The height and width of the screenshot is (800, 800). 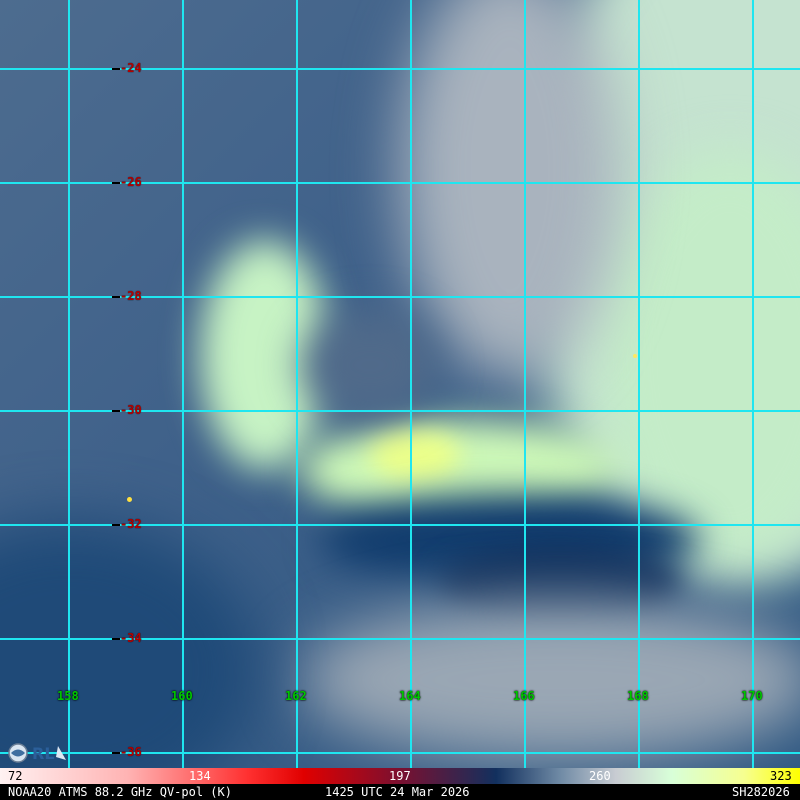 What do you see at coordinates (600, 776) in the screenshot?
I see `colorbar-tick-label: 260` at bounding box center [600, 776].